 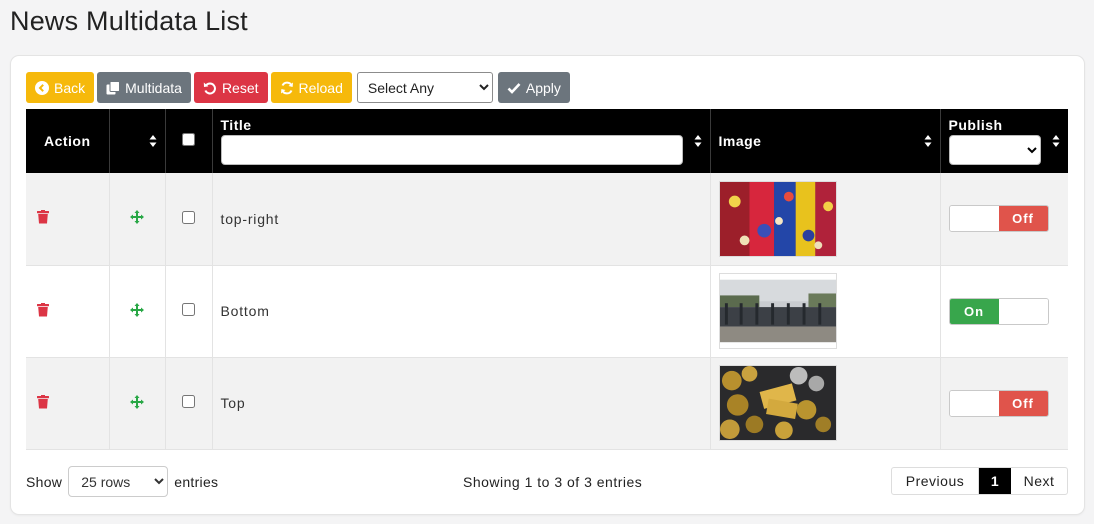 What do you see at coordinates (543, 87) in the screenshot?
I see `apply-label: Apply` at bounding box center [543, 87].